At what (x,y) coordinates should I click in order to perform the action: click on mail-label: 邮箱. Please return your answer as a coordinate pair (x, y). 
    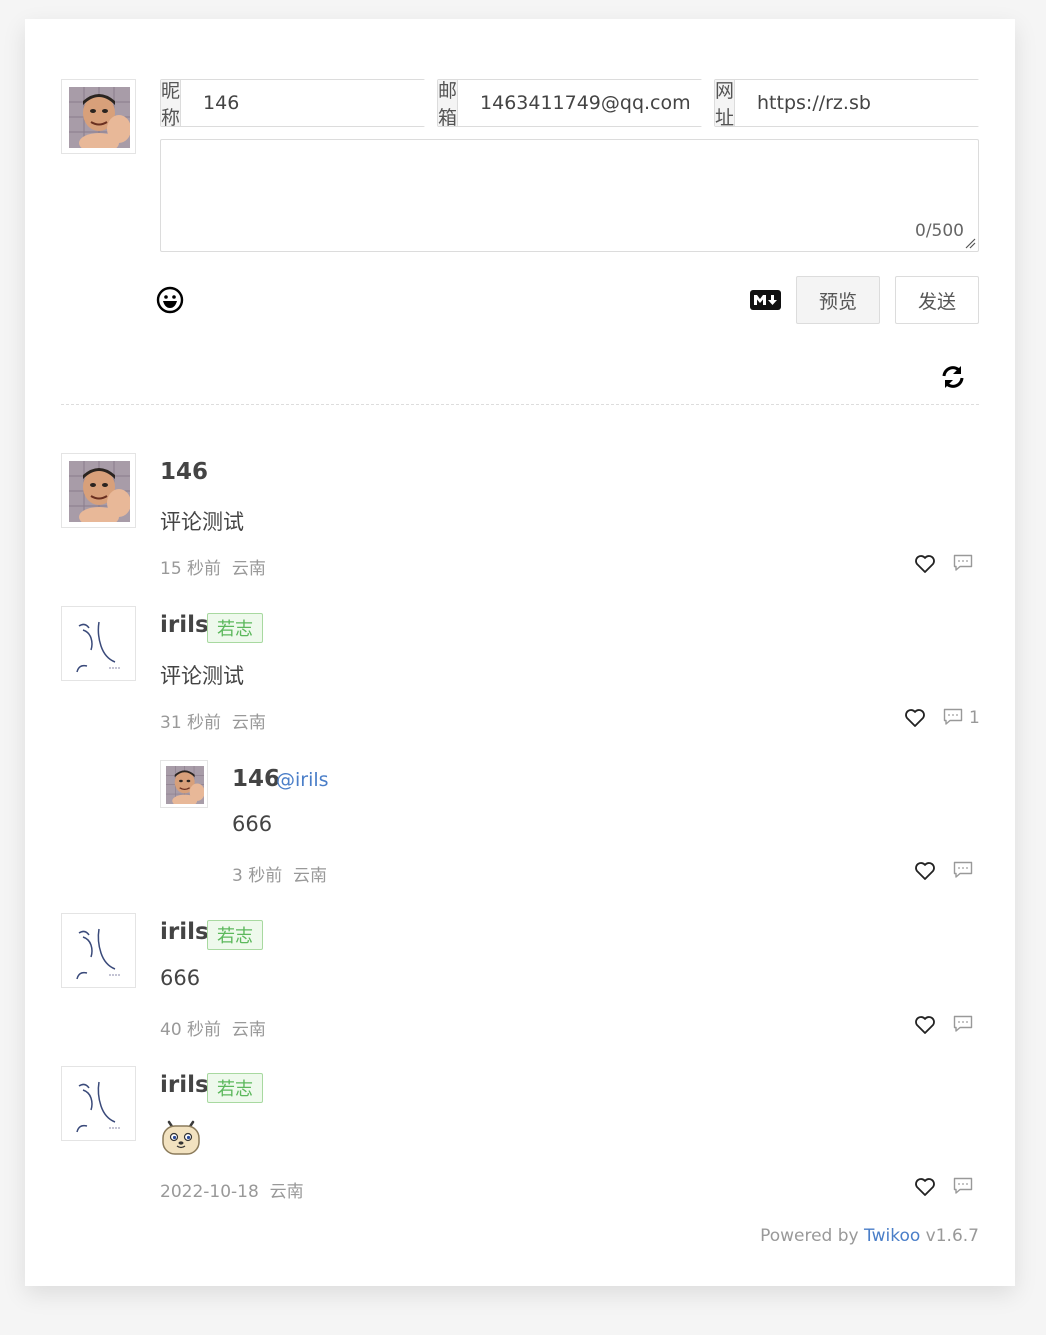
    Looking at the image, I should click on (448, 104).